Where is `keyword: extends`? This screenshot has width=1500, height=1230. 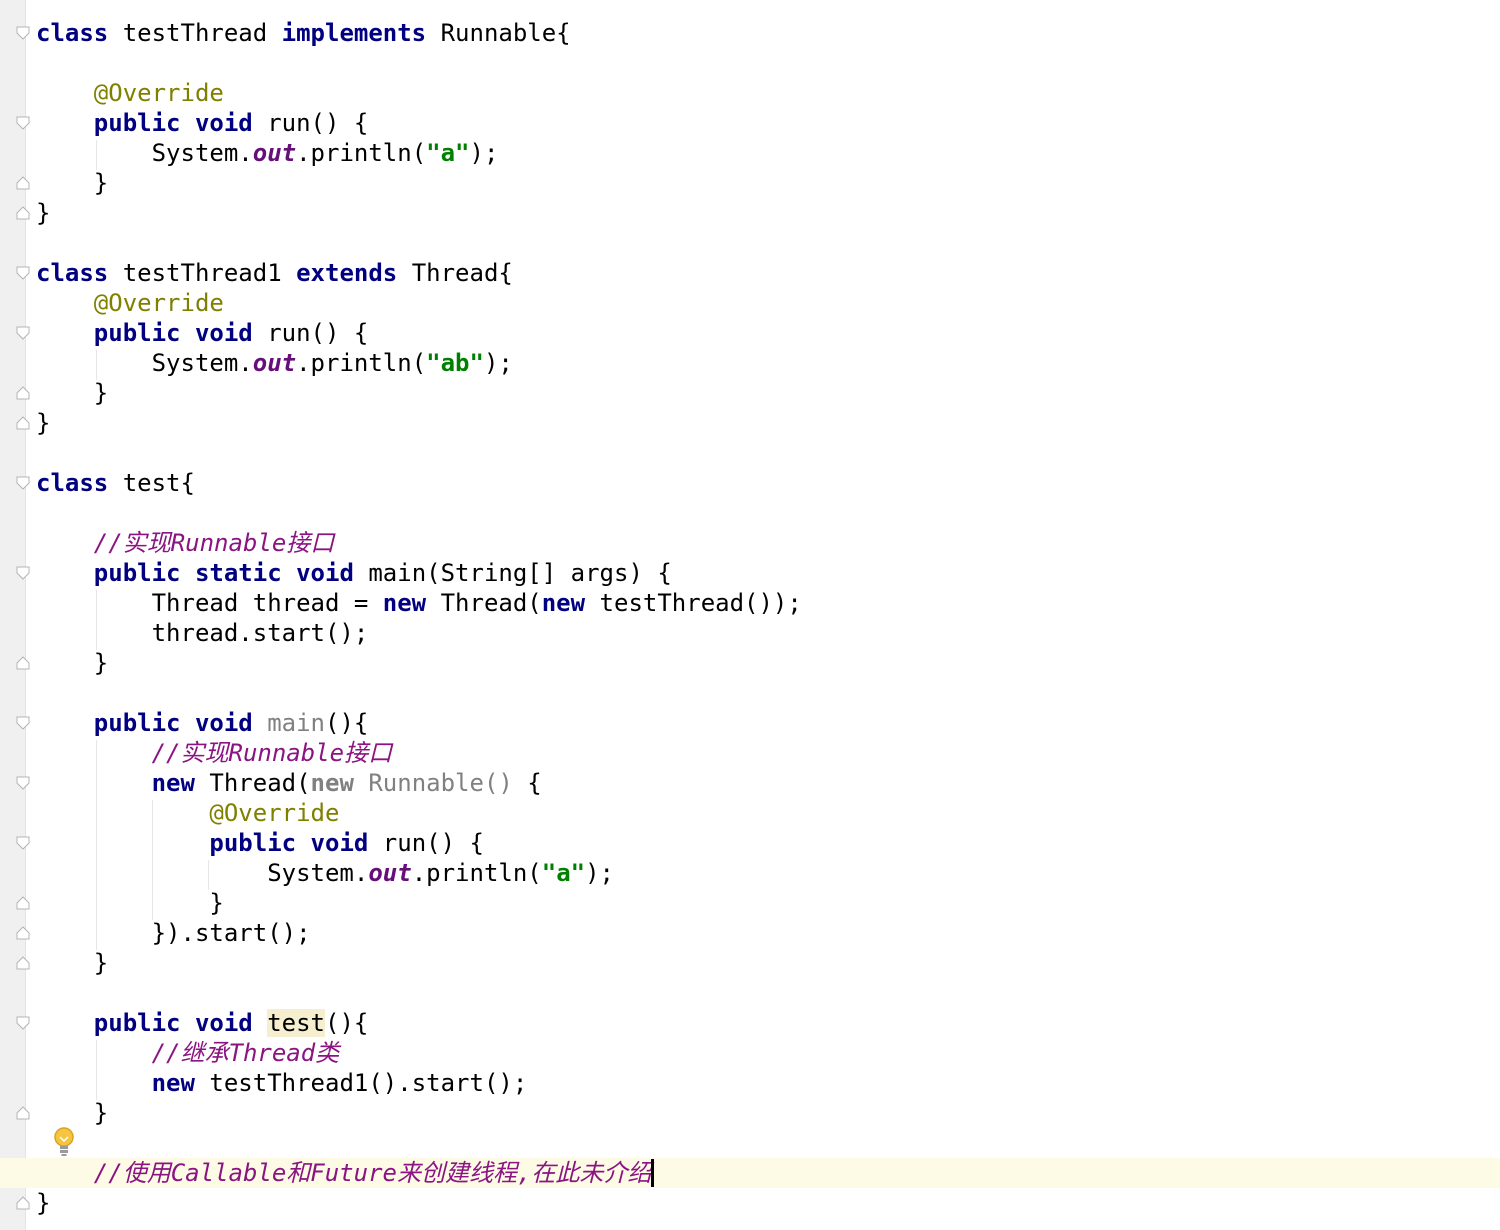
keyword: extends is located at coordinates (347, 273).